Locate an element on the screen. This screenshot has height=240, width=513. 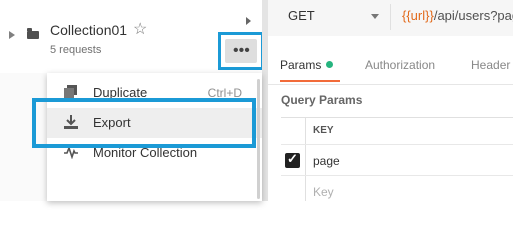
more-actions-highlight: ••• is located at coordinates (241, 51).